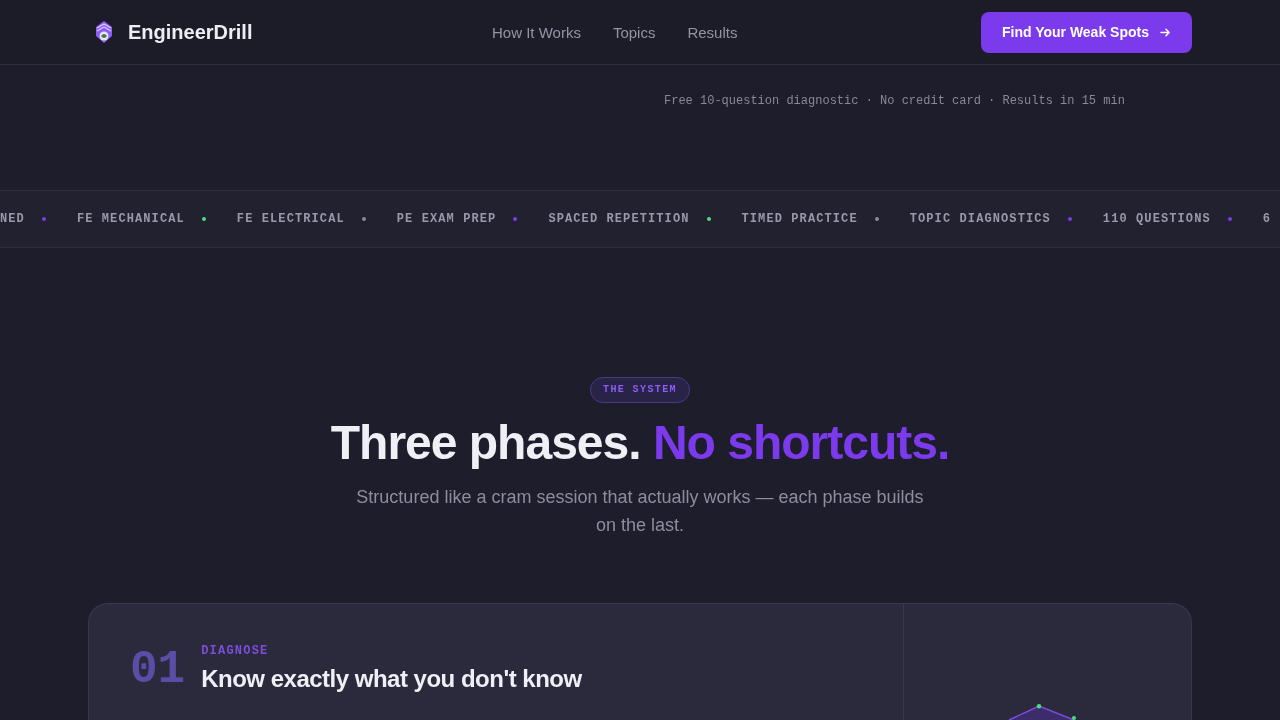 The image size is (1280, 720). What do you see at coordinates (104, 32) in the screenshot?
I see `emblem-icon` at bounding box center [104, 32].